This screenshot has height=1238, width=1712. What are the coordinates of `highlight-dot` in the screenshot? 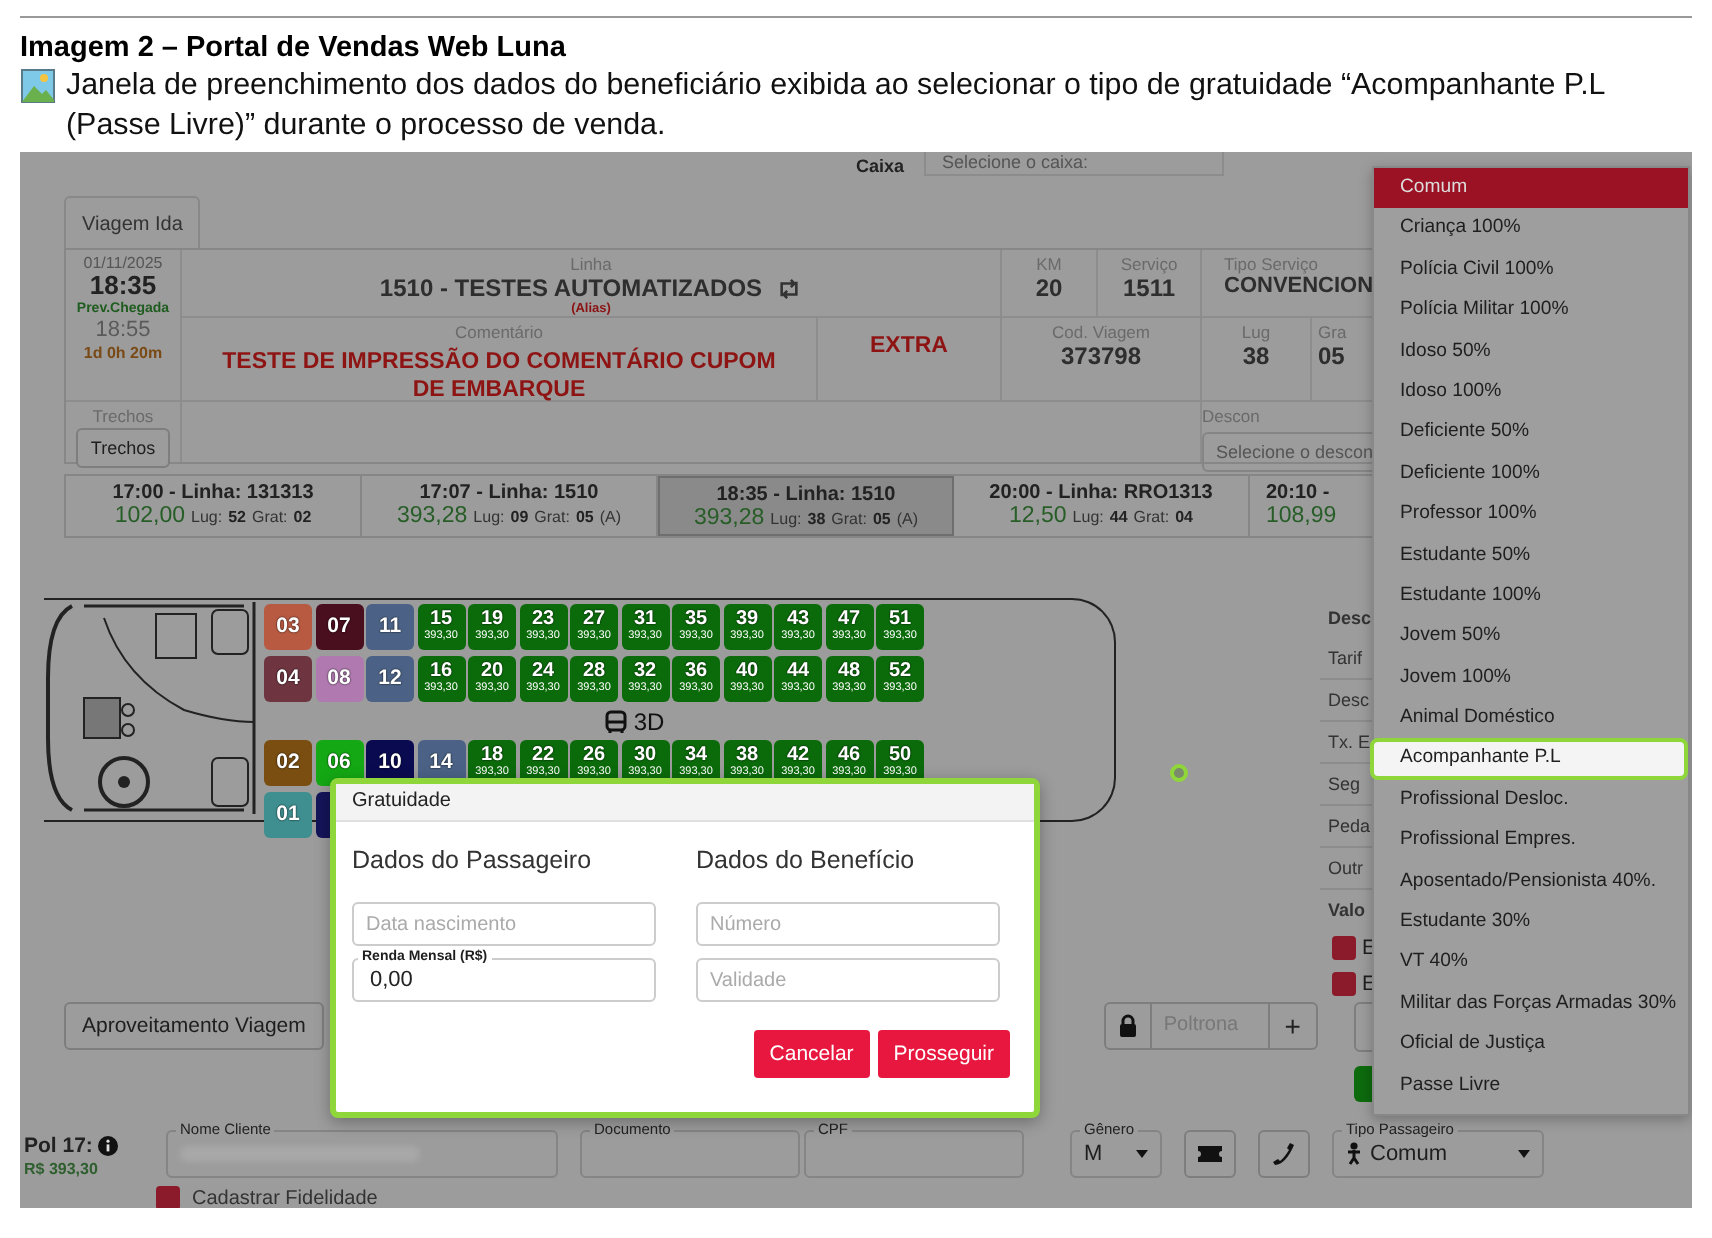 It's located at (1179, 773).